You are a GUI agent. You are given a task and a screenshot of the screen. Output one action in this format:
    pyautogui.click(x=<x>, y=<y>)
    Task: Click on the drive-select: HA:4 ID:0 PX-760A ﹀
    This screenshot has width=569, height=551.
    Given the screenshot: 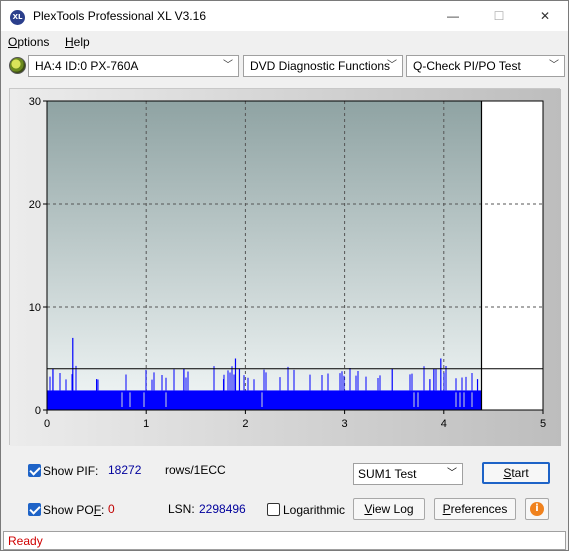 What is the action you would take?
    pyautogui.click(x=133, y=66)
    